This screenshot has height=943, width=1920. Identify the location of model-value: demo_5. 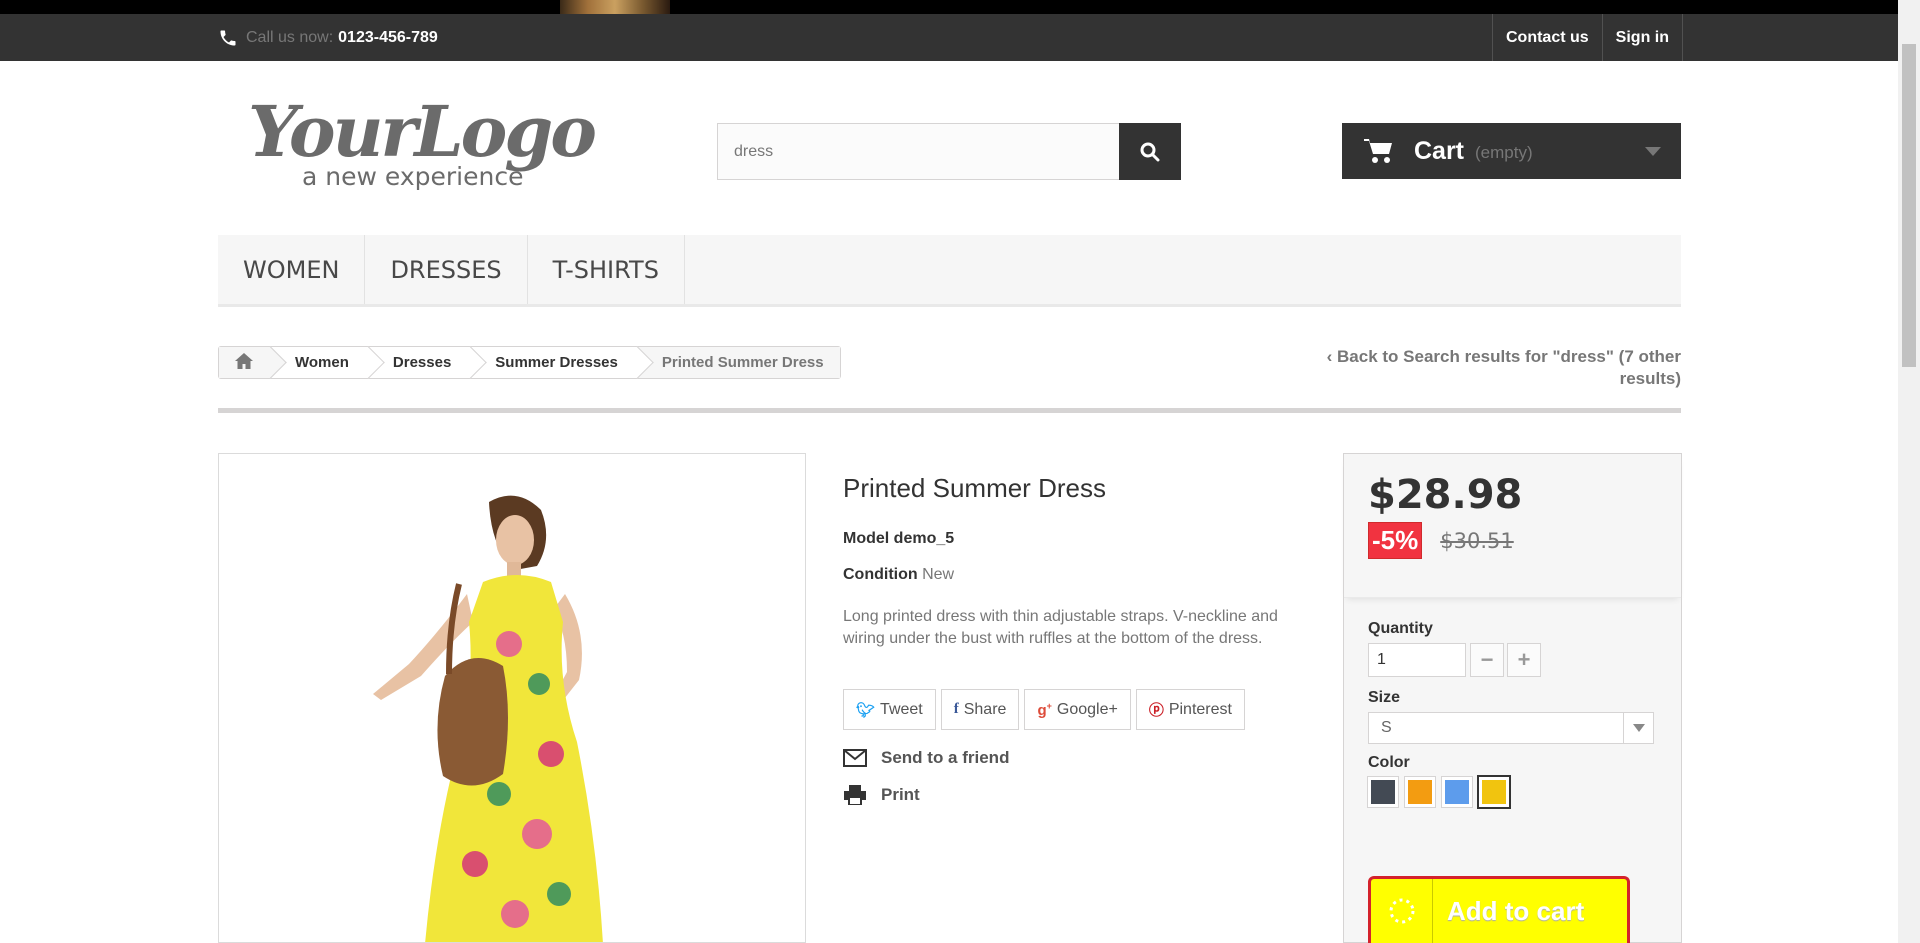
(924, 538).